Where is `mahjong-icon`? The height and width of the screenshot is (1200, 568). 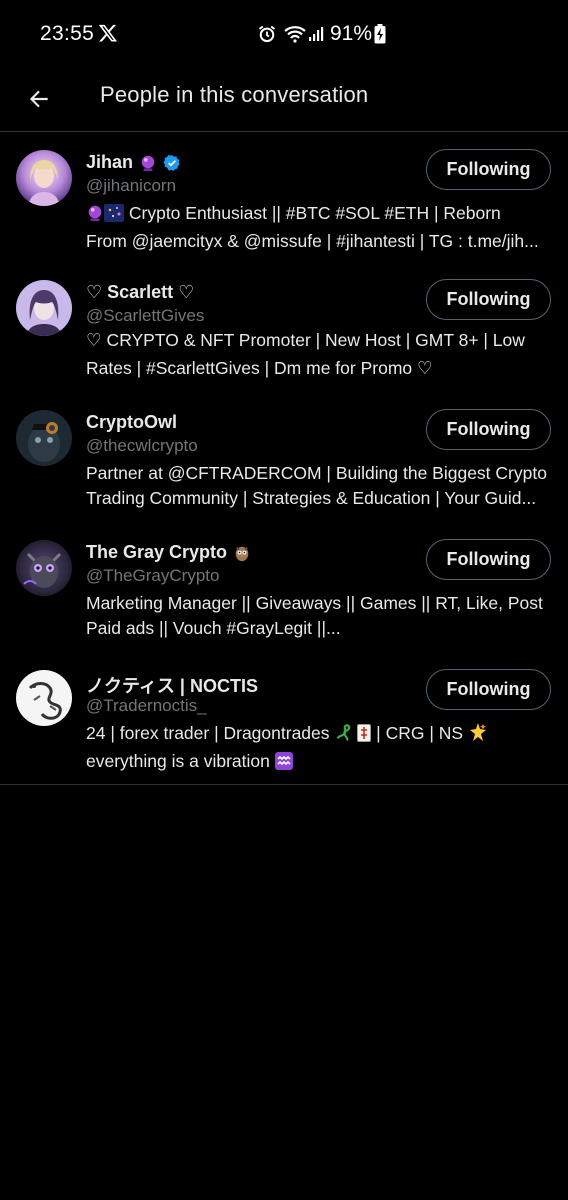
mahjong-icon is located at coordinates (364, 736).